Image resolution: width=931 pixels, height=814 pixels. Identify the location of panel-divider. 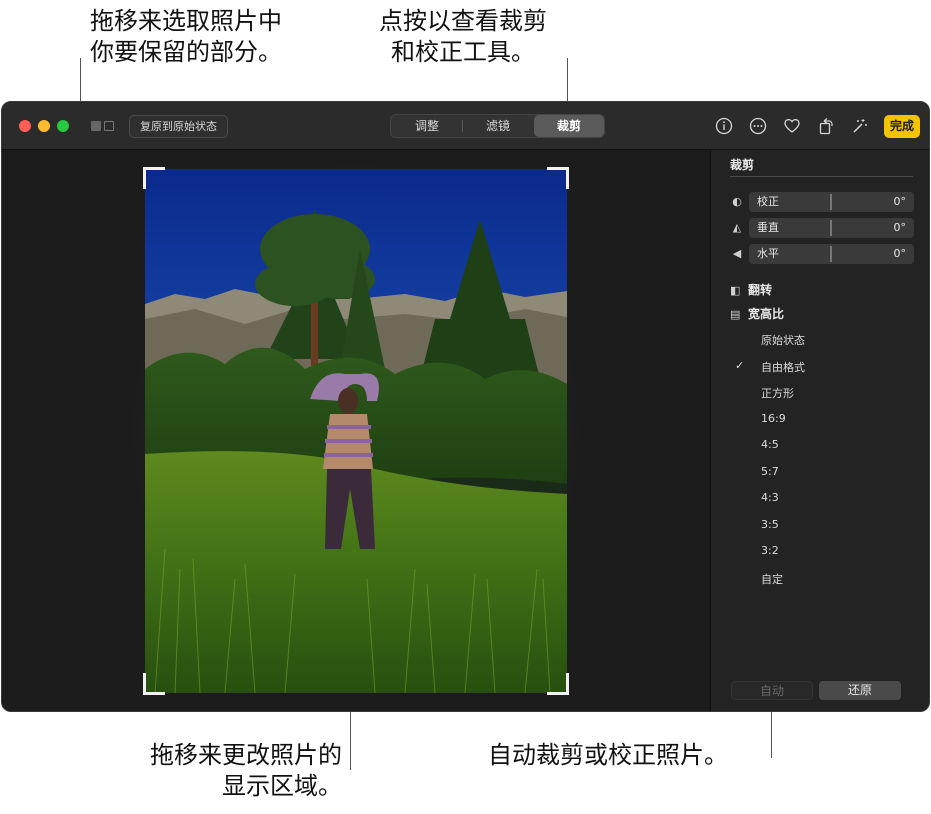
(821, 176).